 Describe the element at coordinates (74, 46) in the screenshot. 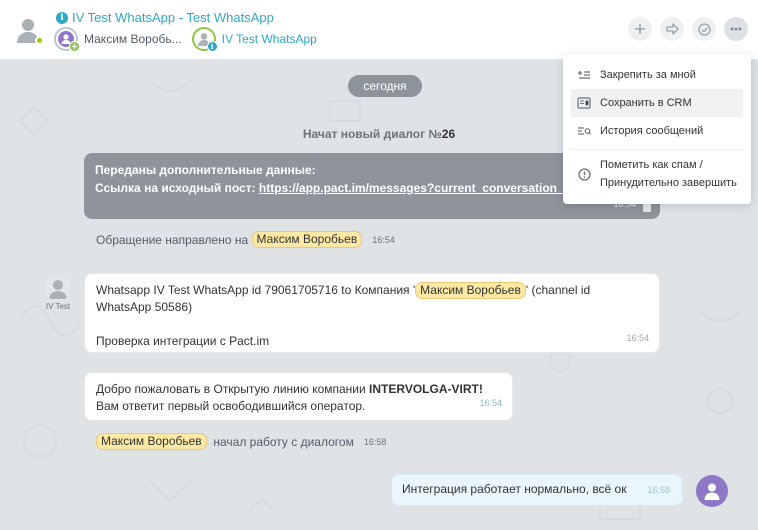

I see `operator-status-icon` at that location.